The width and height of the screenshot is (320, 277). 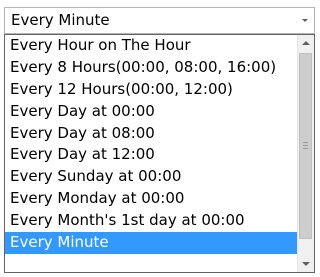 I want to click on list-item: Every Sunday at 00:00, so click(x=151, y=177).